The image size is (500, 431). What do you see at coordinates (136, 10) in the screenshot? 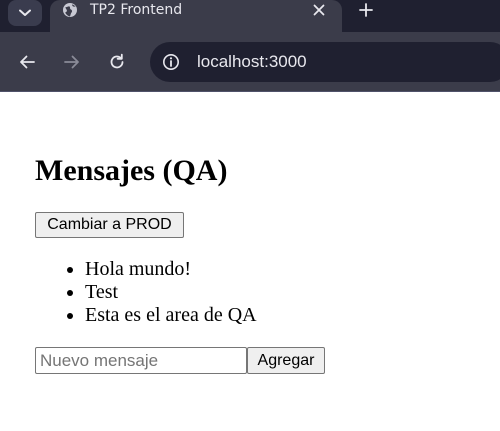
I see `tab-title: TP2 Frontend` at bounding box center [136, 10].